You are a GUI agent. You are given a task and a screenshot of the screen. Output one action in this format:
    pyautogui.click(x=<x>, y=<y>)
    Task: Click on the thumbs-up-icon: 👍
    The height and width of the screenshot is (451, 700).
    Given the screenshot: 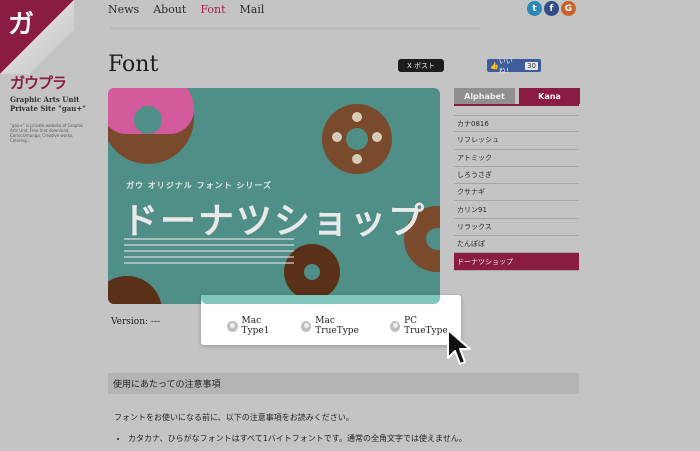 What is the action you would take?
    pyautogui.click(x=494, y=65)
    